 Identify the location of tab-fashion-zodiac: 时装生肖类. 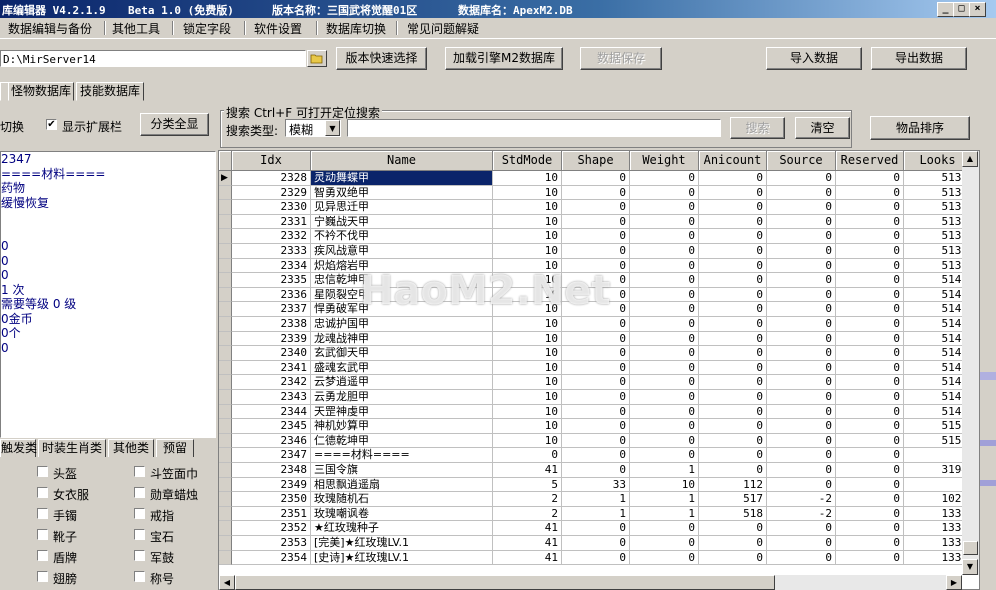
(72, 448).